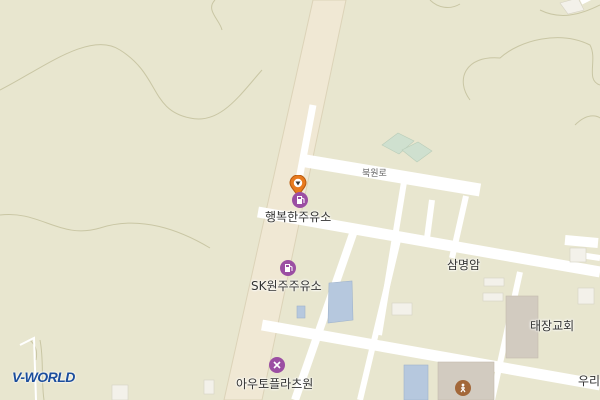 Image resolution: width=600 pixels, height=400 pixels. I want to click on poi-label-selected: 행복한주유소, so click(298, 216).